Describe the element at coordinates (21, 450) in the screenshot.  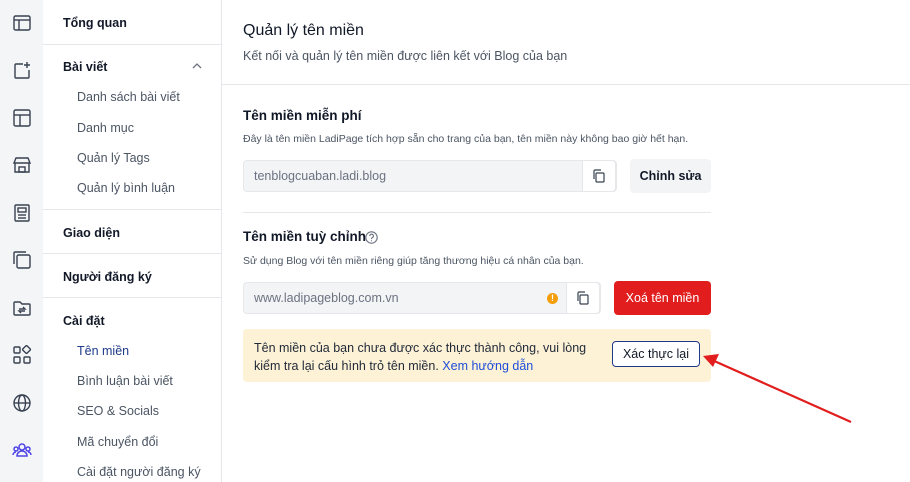
I see `users-icon` at that location.